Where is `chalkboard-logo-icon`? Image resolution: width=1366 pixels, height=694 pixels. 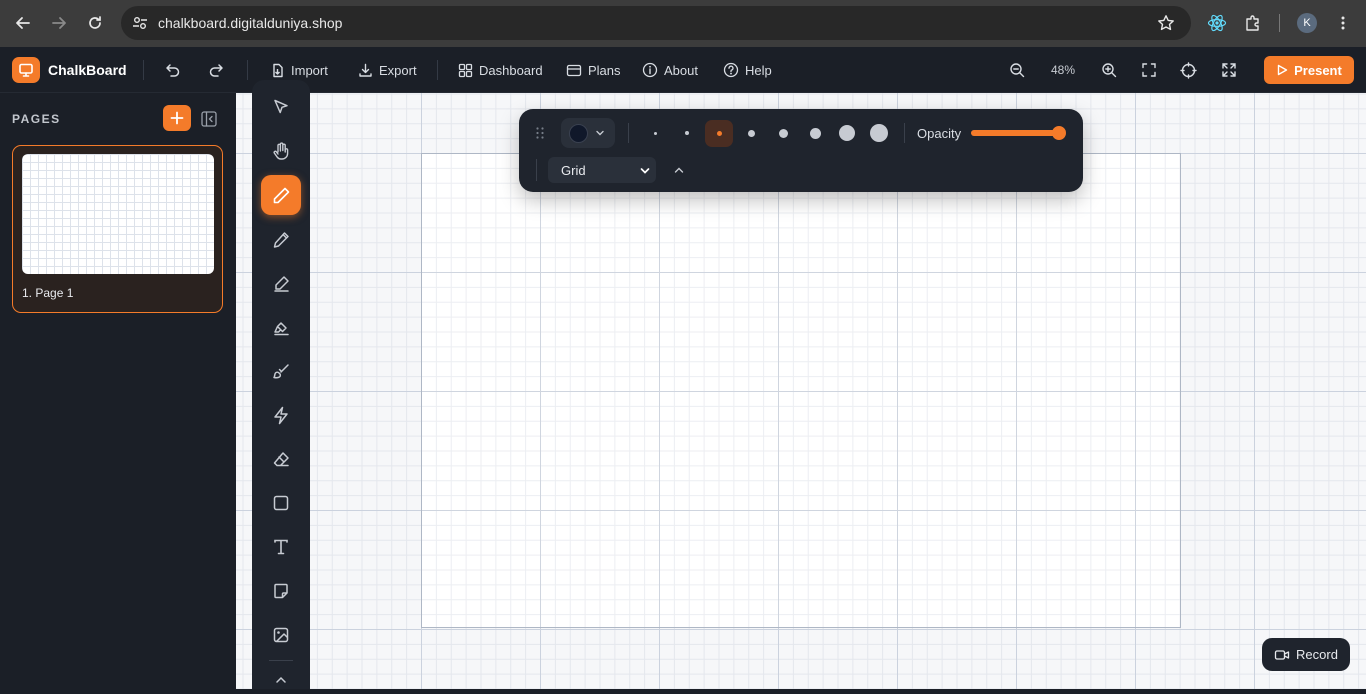
chalkboard-logo-icon is located at coordinates (26, 70).